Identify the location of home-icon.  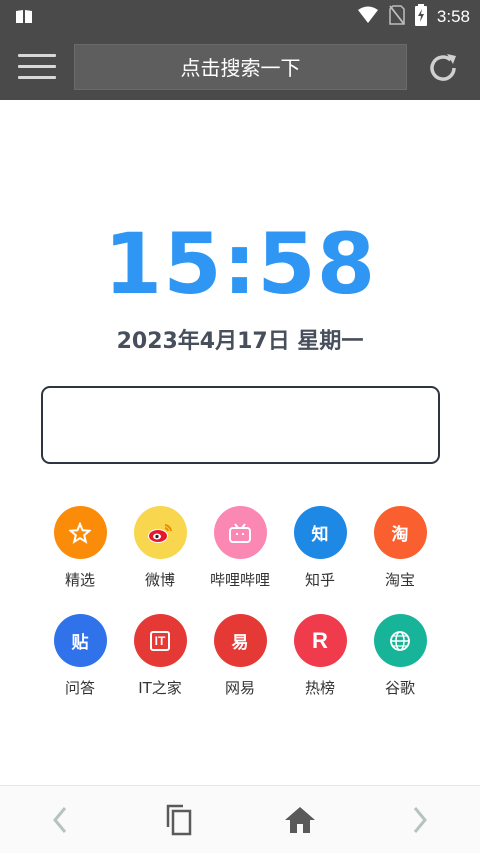
(300, 820).